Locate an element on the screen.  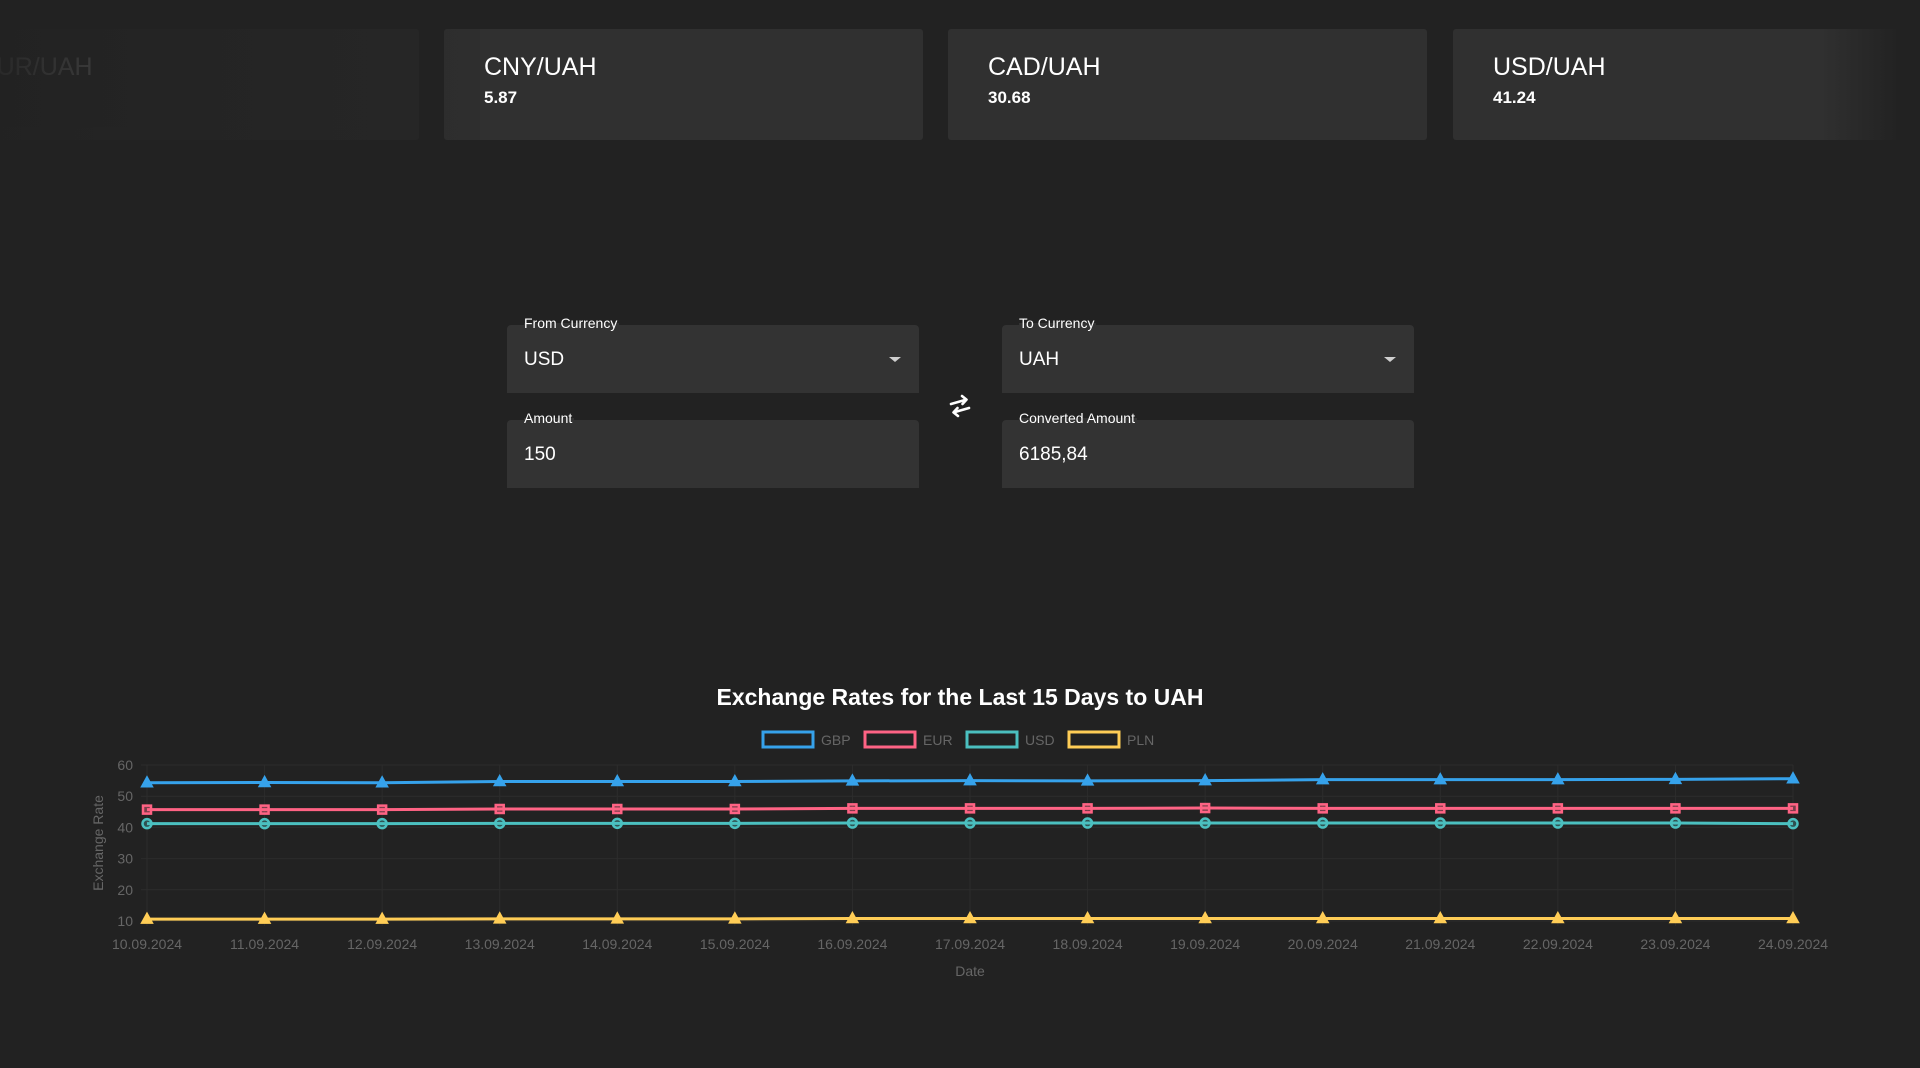
x-tick-label: 22.09.2024 is located at coordinates (1558, 944).